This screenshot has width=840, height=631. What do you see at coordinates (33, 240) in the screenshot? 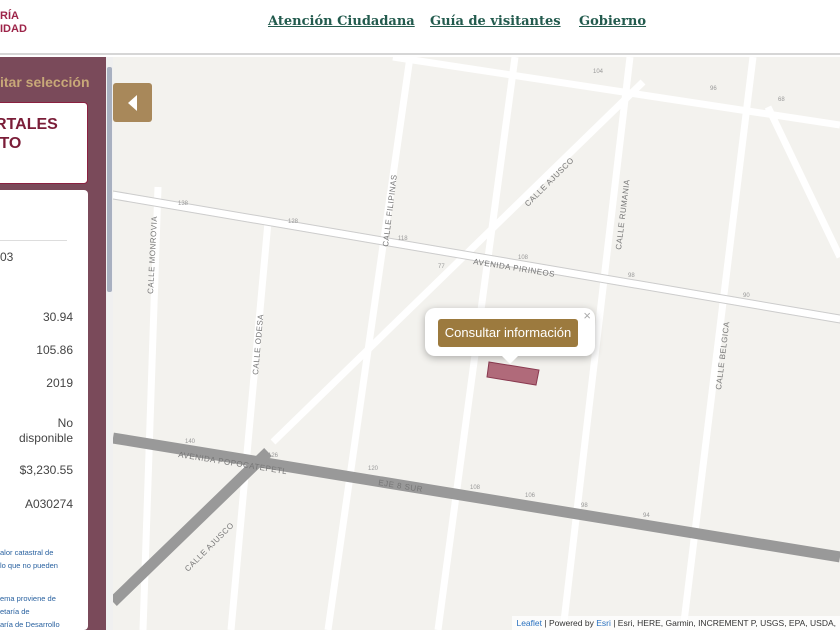
I see `divider` at bounding box center [33, 240].